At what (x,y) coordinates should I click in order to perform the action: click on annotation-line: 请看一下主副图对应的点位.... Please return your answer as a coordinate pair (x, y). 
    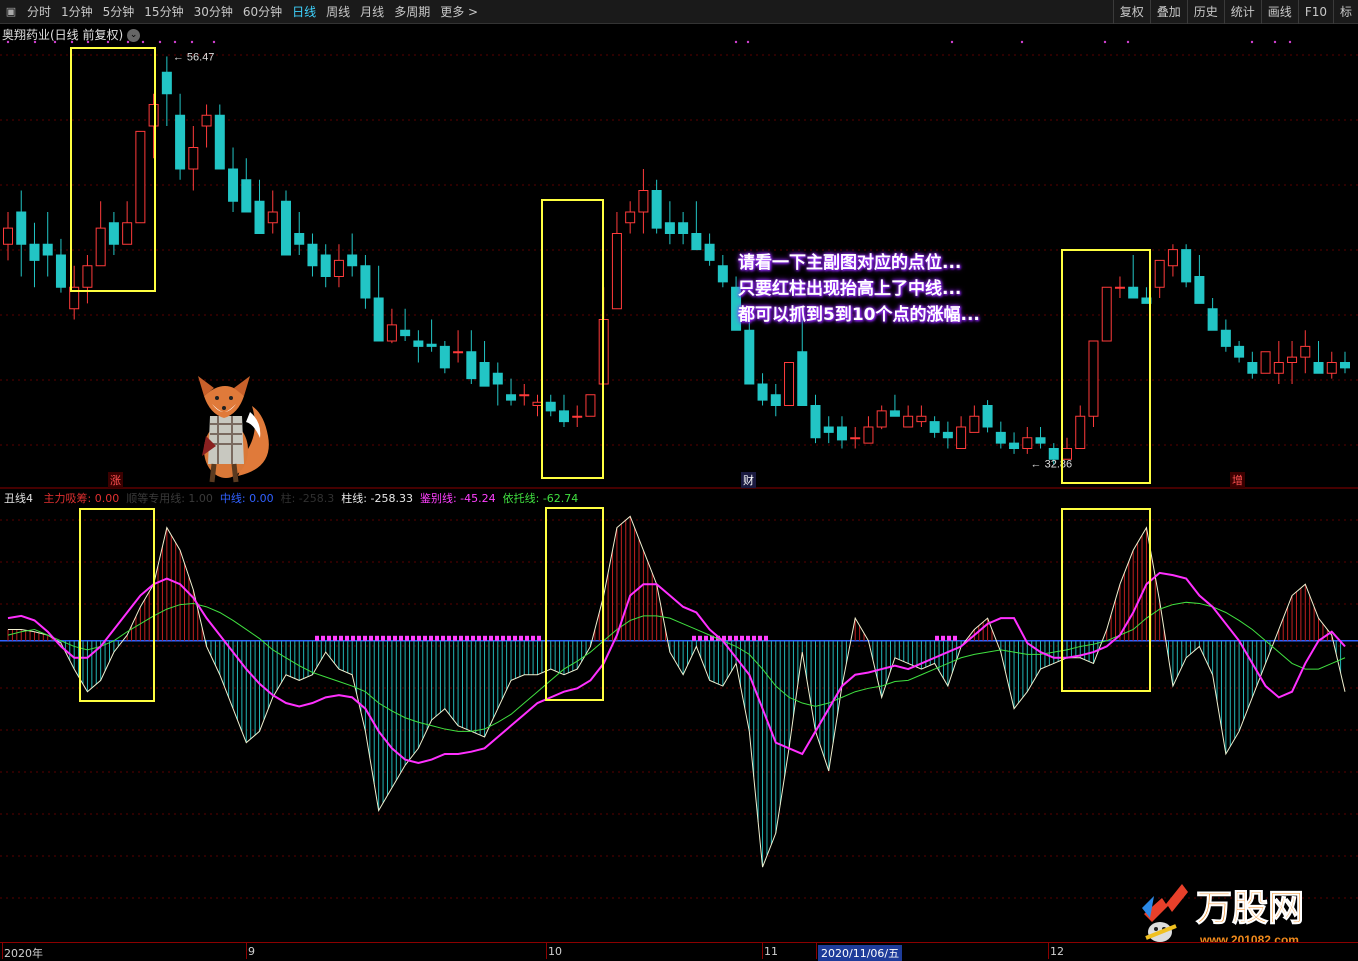
    Looking at the image, I should click on (850, 263).